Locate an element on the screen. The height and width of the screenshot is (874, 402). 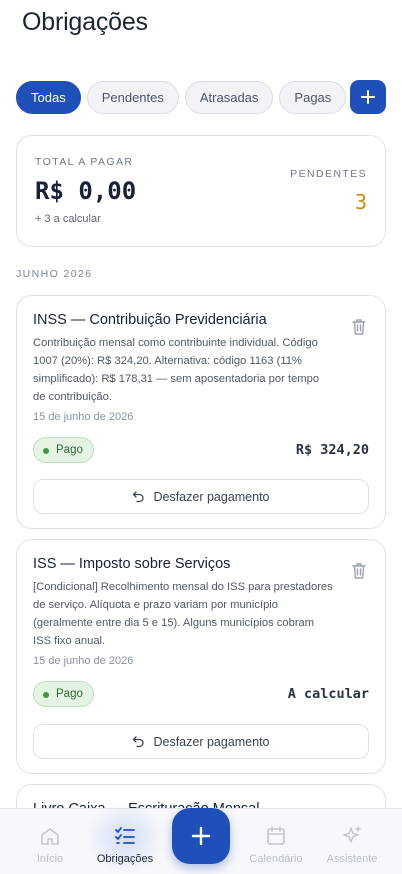
card-title: ISS — Imposto sobre Serviços is located at coordinates (132, 564).